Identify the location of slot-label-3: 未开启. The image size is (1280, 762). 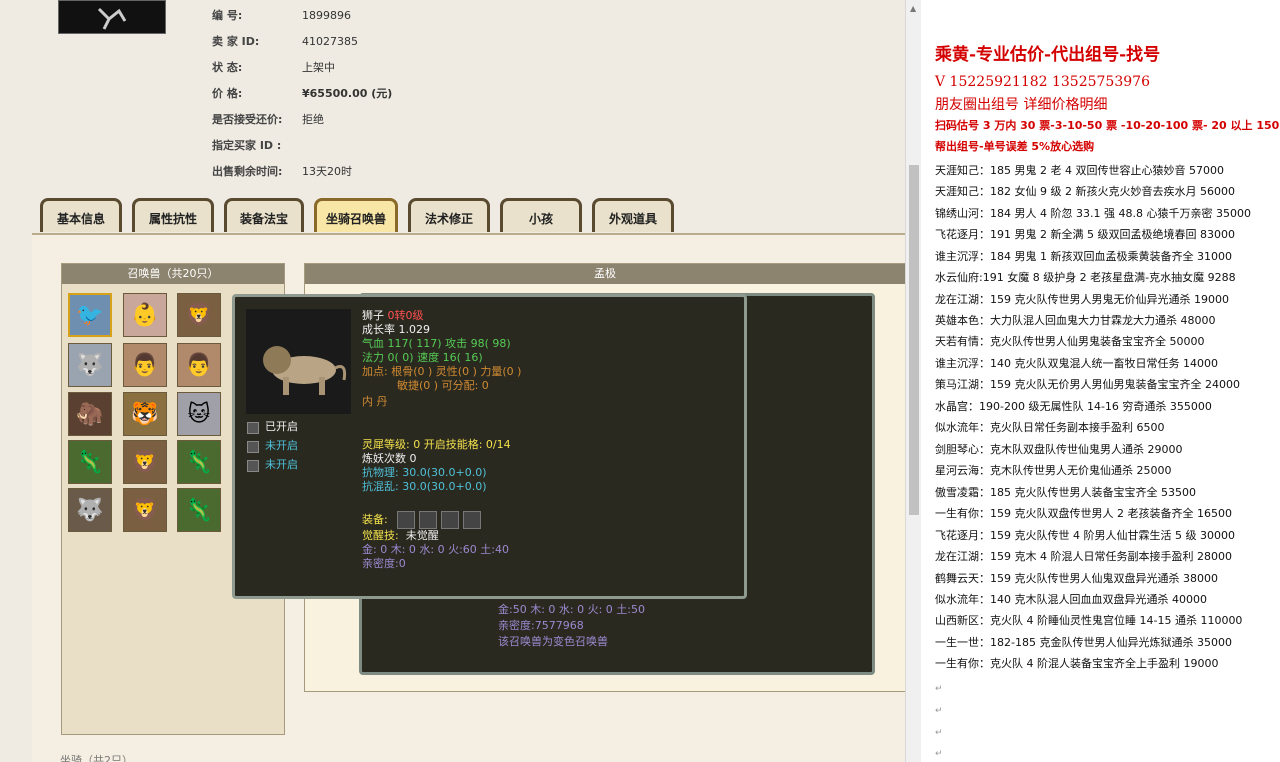
(281, 464).